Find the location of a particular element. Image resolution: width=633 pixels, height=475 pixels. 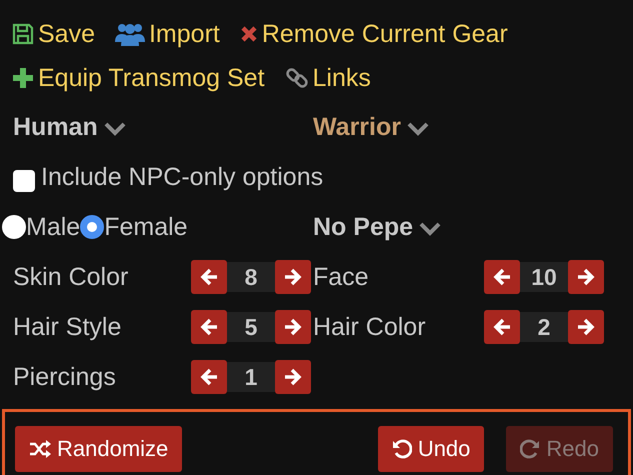

option-value: 1 is located at coordinates (251, 377).